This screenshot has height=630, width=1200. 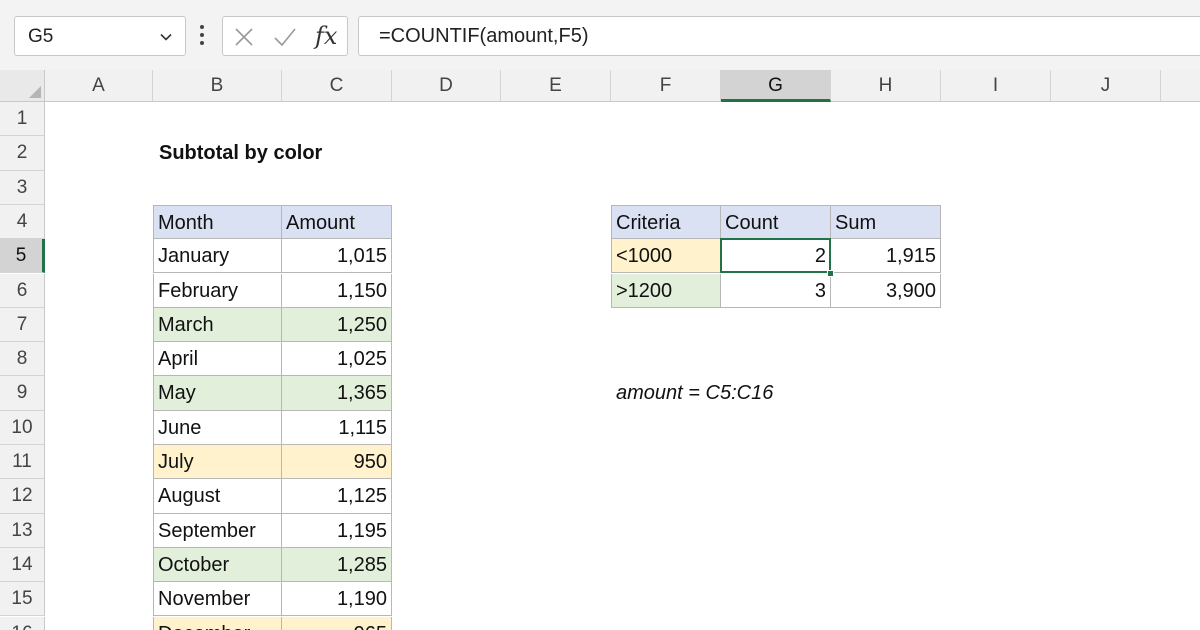 What do you see at coordinates (337, 623) in the screenshot?
I see `amount-cell: 965` at bounding box center [337, 623].